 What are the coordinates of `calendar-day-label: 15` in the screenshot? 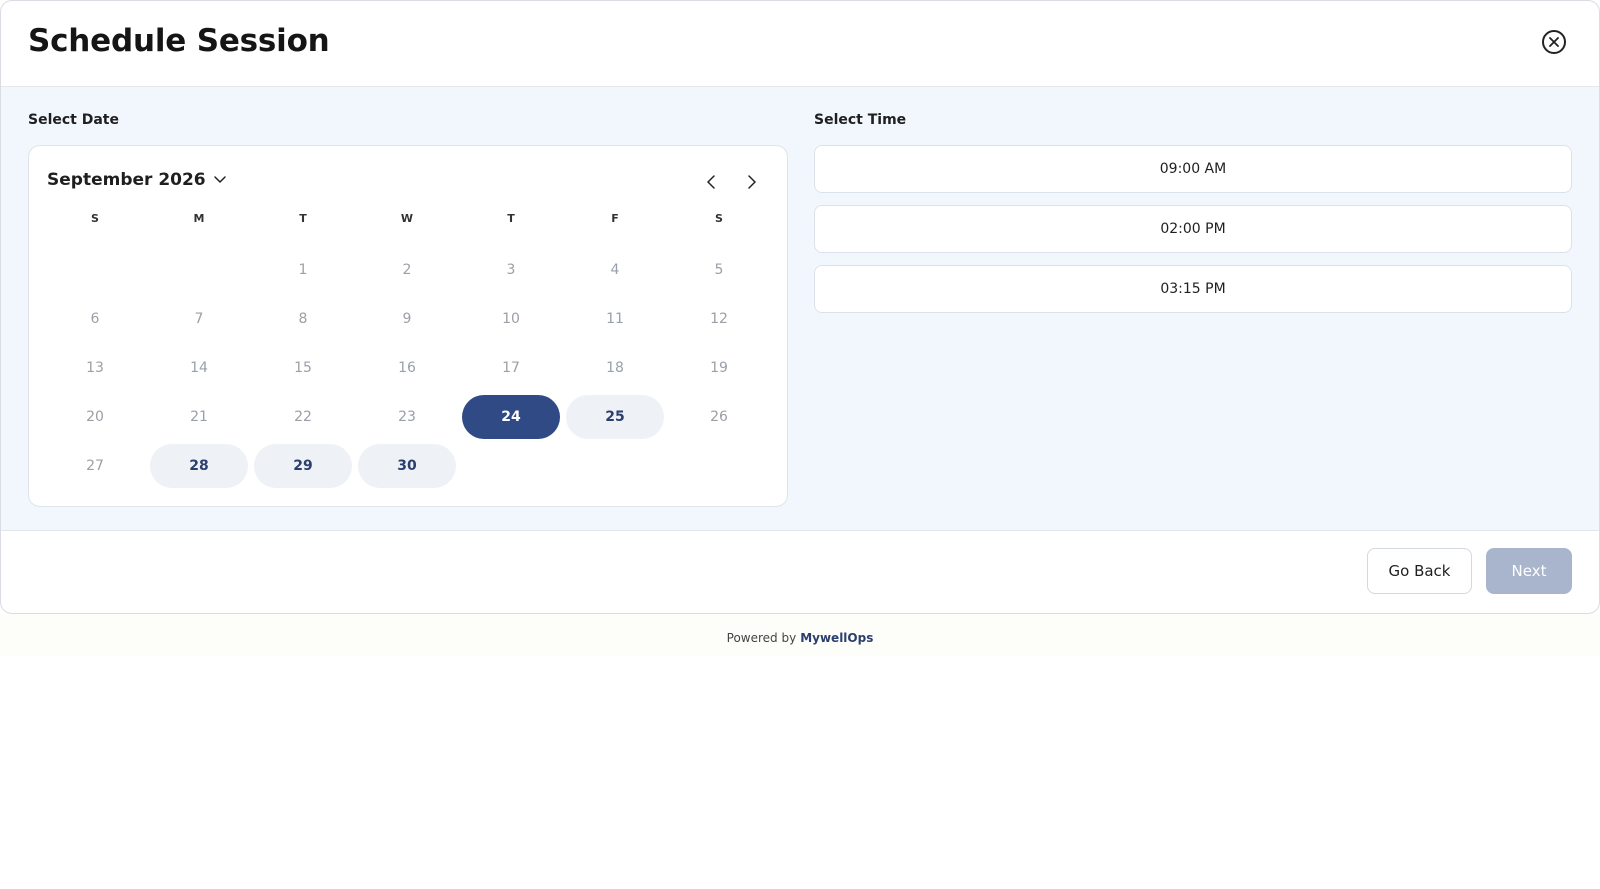 It's located at (303, 367).